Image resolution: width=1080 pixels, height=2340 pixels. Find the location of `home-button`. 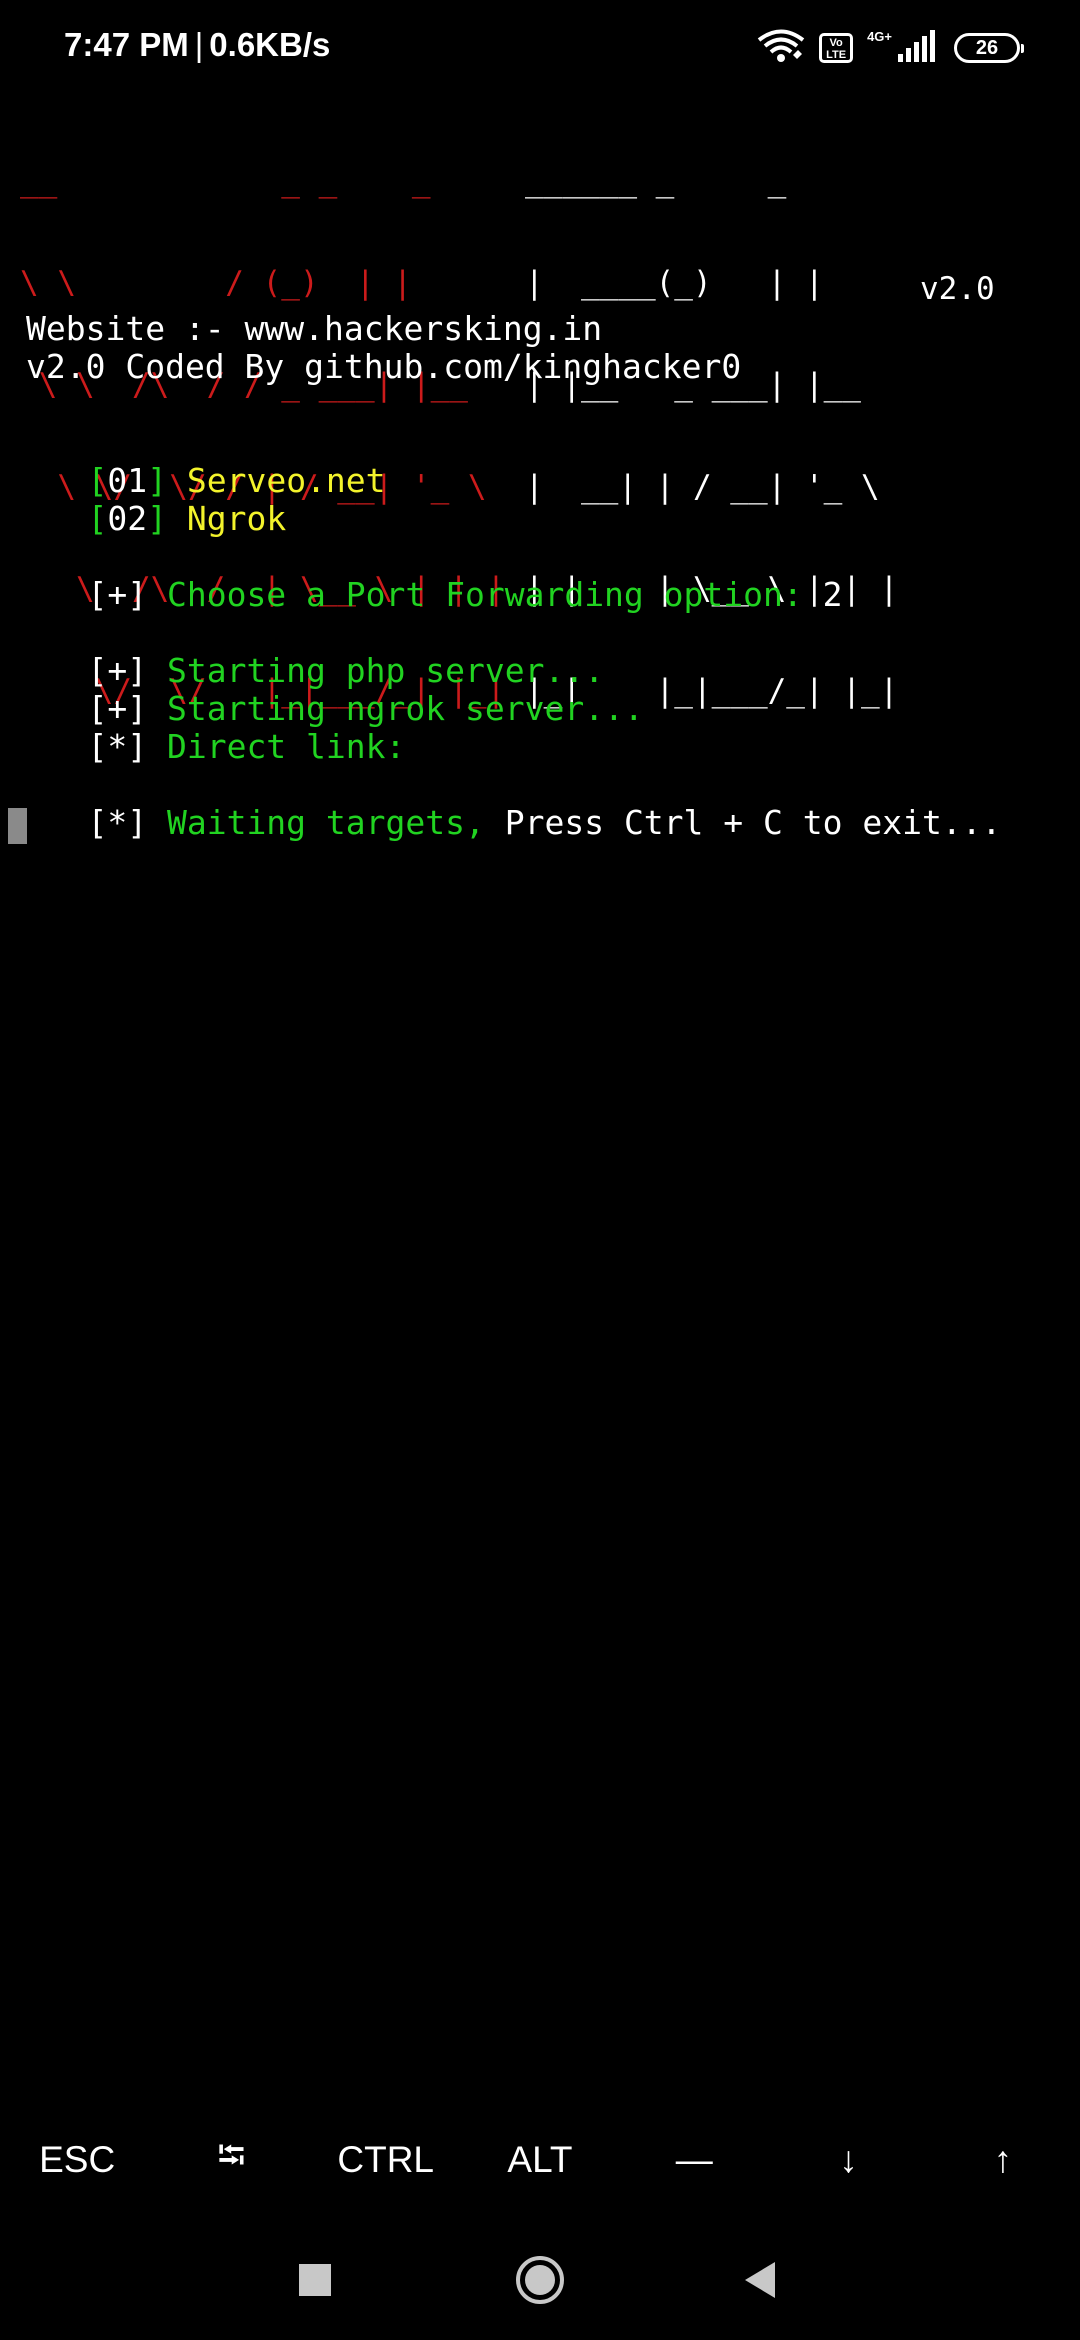

home-button is located at coordinates (540, 2280).